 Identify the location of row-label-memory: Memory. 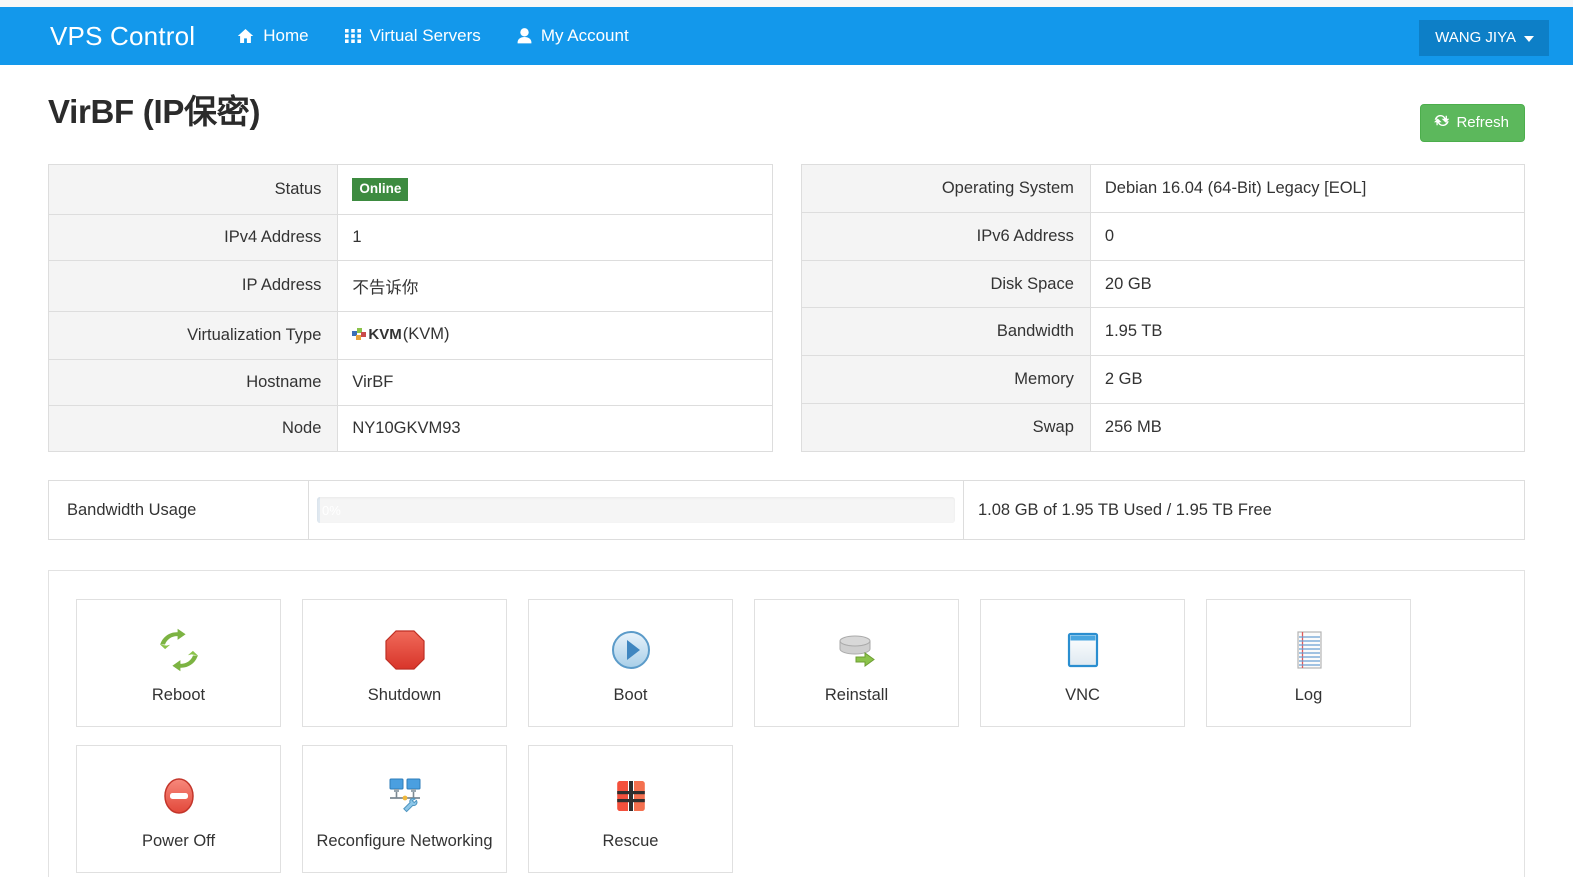
(946, 379).